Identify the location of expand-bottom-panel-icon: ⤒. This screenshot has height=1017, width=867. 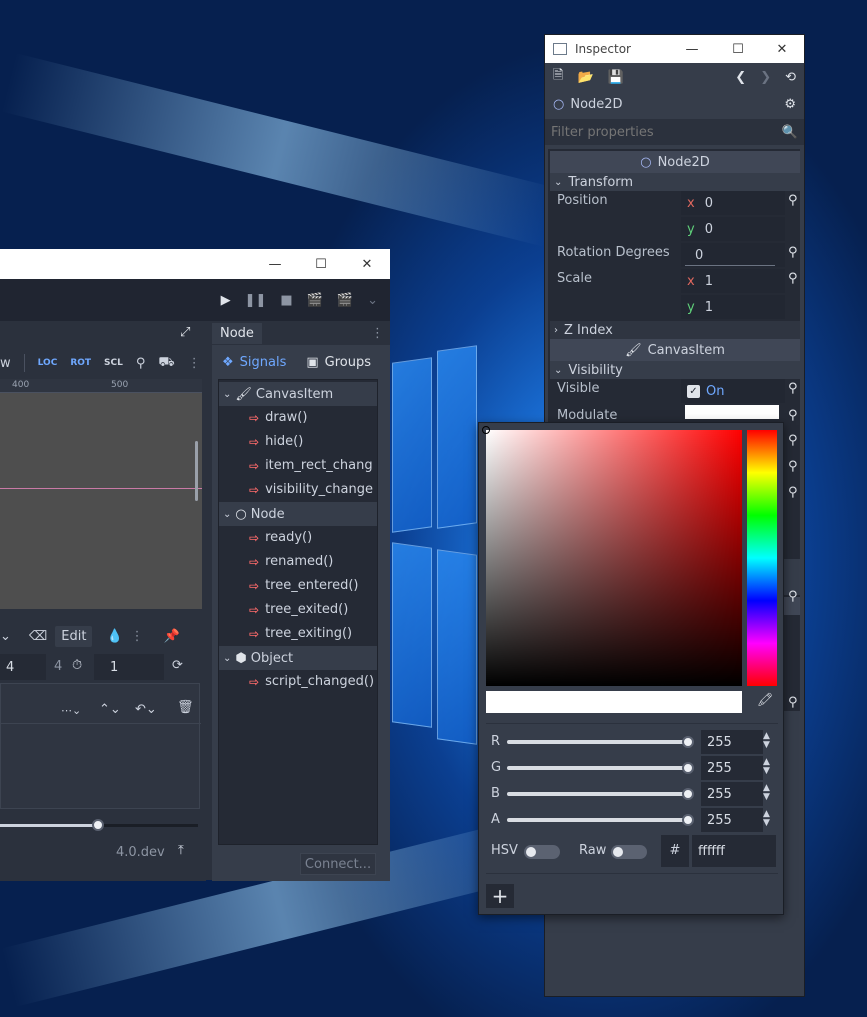
(181, 850).